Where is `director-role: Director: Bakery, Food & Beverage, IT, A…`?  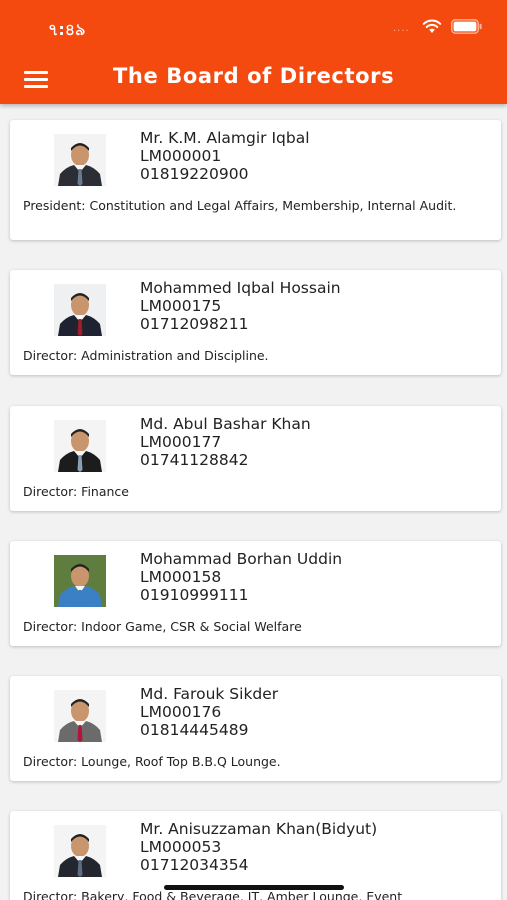
director-role: Director: Bakery, Food & Beverage, IT, A… is located at coordinates (213, 894).